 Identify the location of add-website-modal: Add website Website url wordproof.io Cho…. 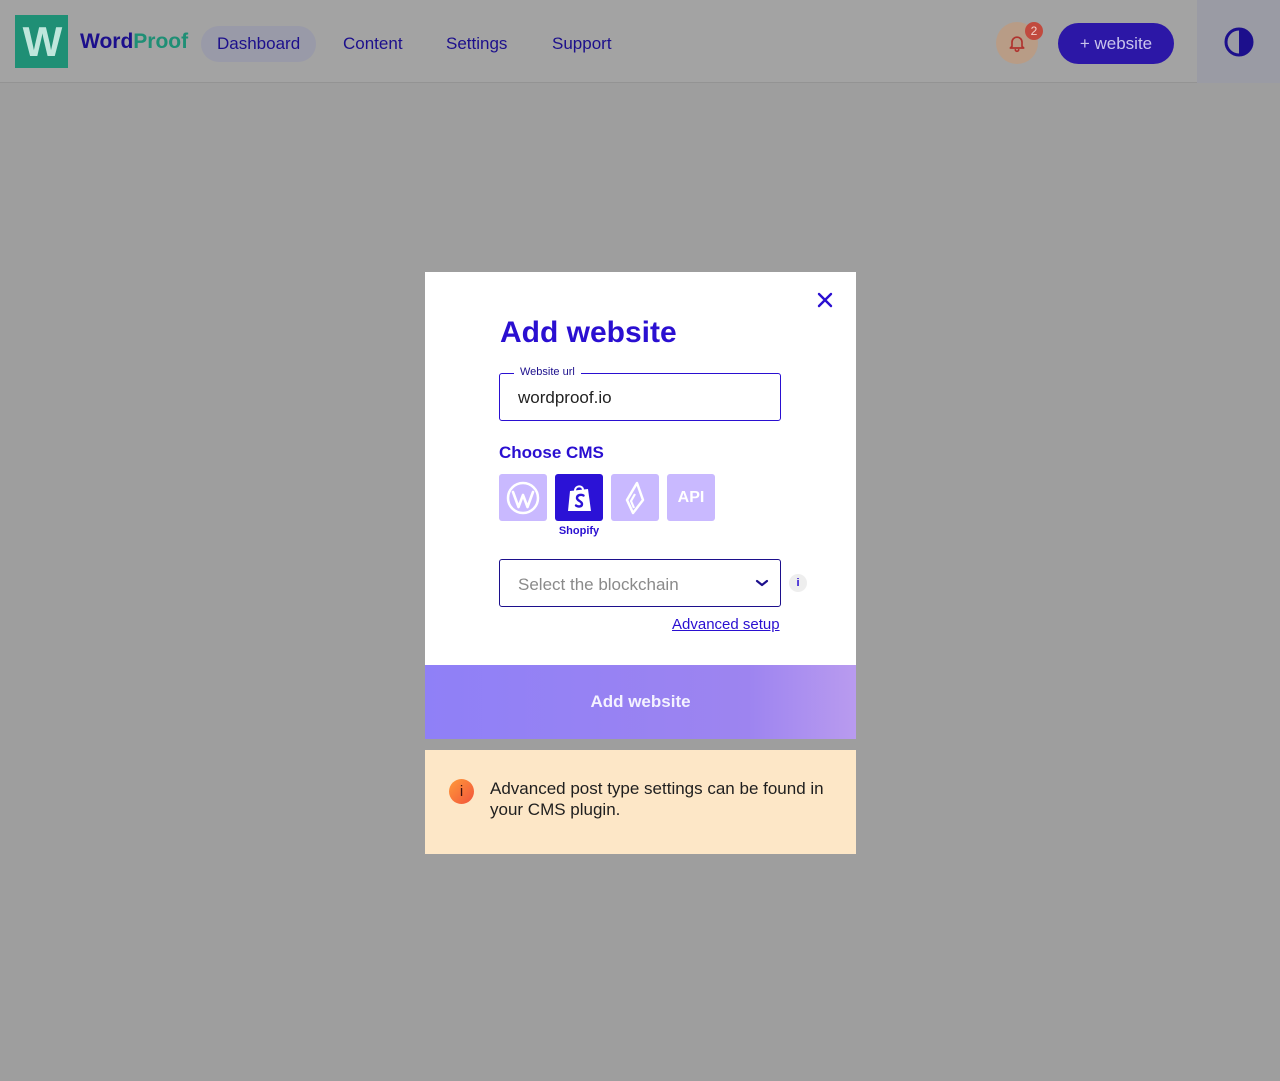
(640, 505).